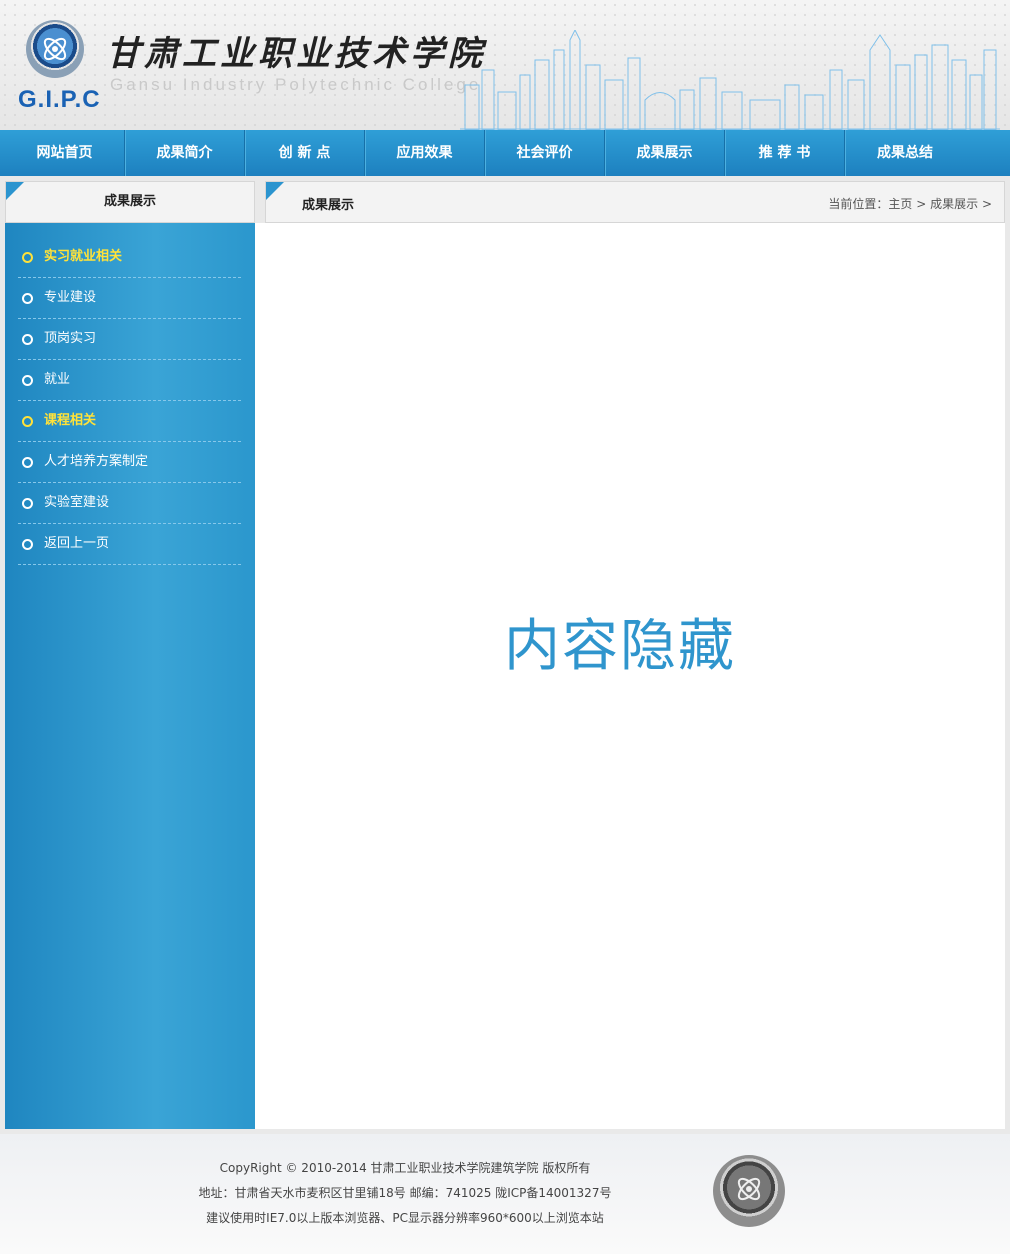 Image resolution: width=1010 pixels, height=1254 pixels. What do you see at coordinates (749, 1191) in the screenshot?
I see `footer-seal-icon` at bounding box center [749, 1191].